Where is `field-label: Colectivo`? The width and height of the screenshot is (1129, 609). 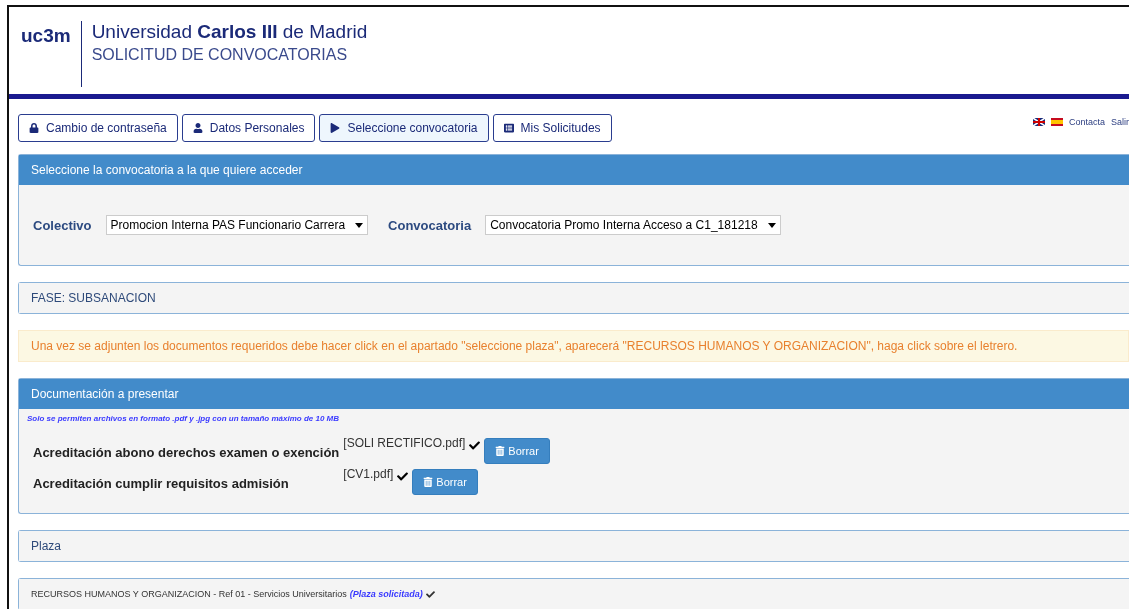
field-label: Colectivo is located at coordinates (62, 225).